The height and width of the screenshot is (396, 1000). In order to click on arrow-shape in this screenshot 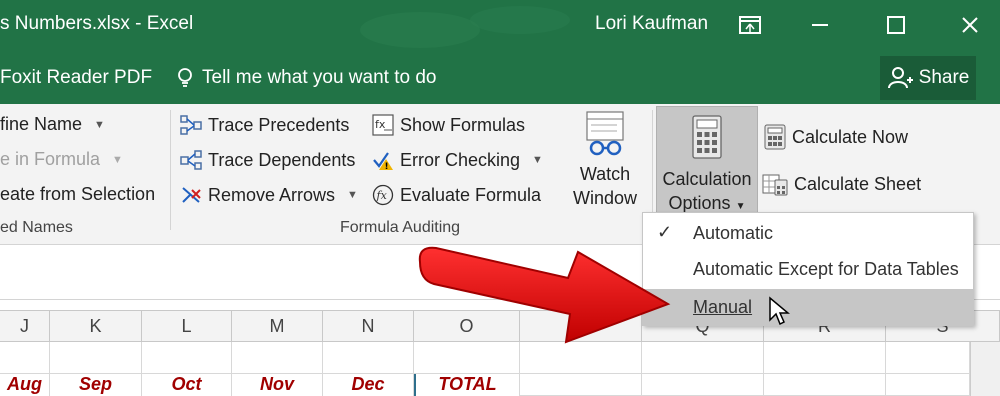, I will do `click(544, 295)`.